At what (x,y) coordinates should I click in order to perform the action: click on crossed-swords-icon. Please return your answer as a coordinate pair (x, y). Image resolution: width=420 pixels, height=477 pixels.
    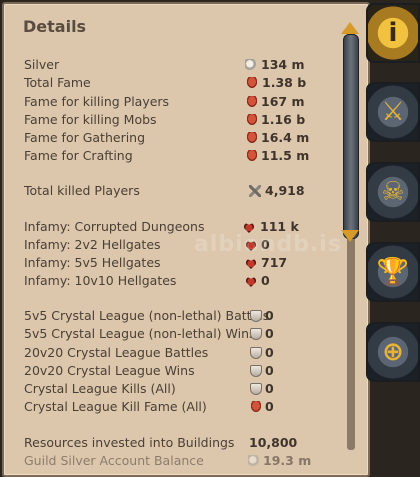
    Looking at the image, I should click on (255, 191).